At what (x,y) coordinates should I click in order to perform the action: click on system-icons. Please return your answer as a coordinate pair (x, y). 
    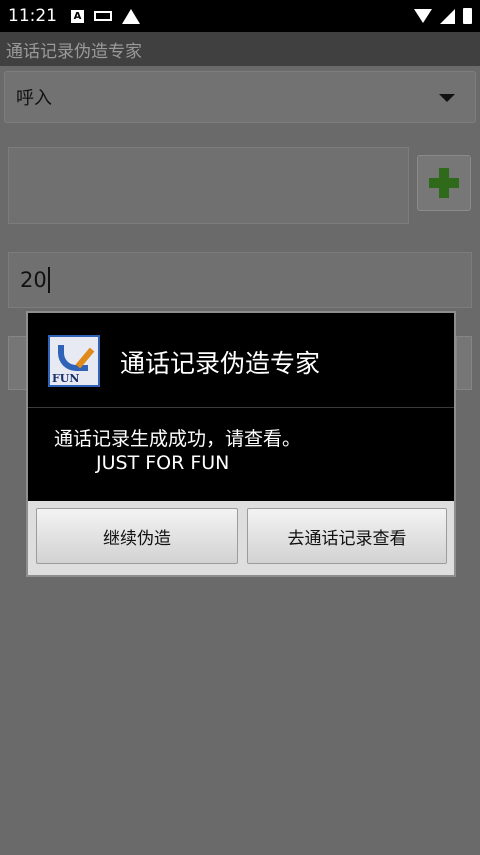
    Looking at the image, I should click on (443, 16).